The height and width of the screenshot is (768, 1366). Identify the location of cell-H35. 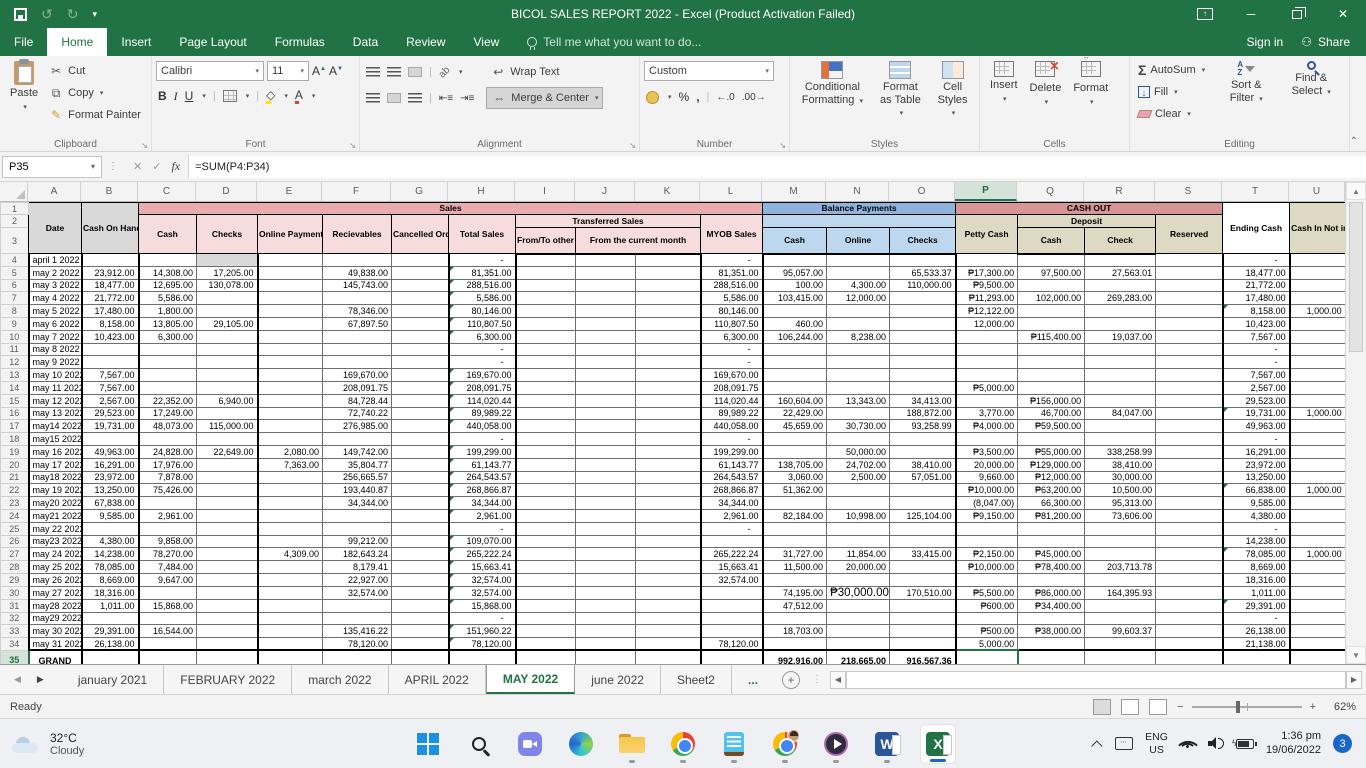
(482, 656).